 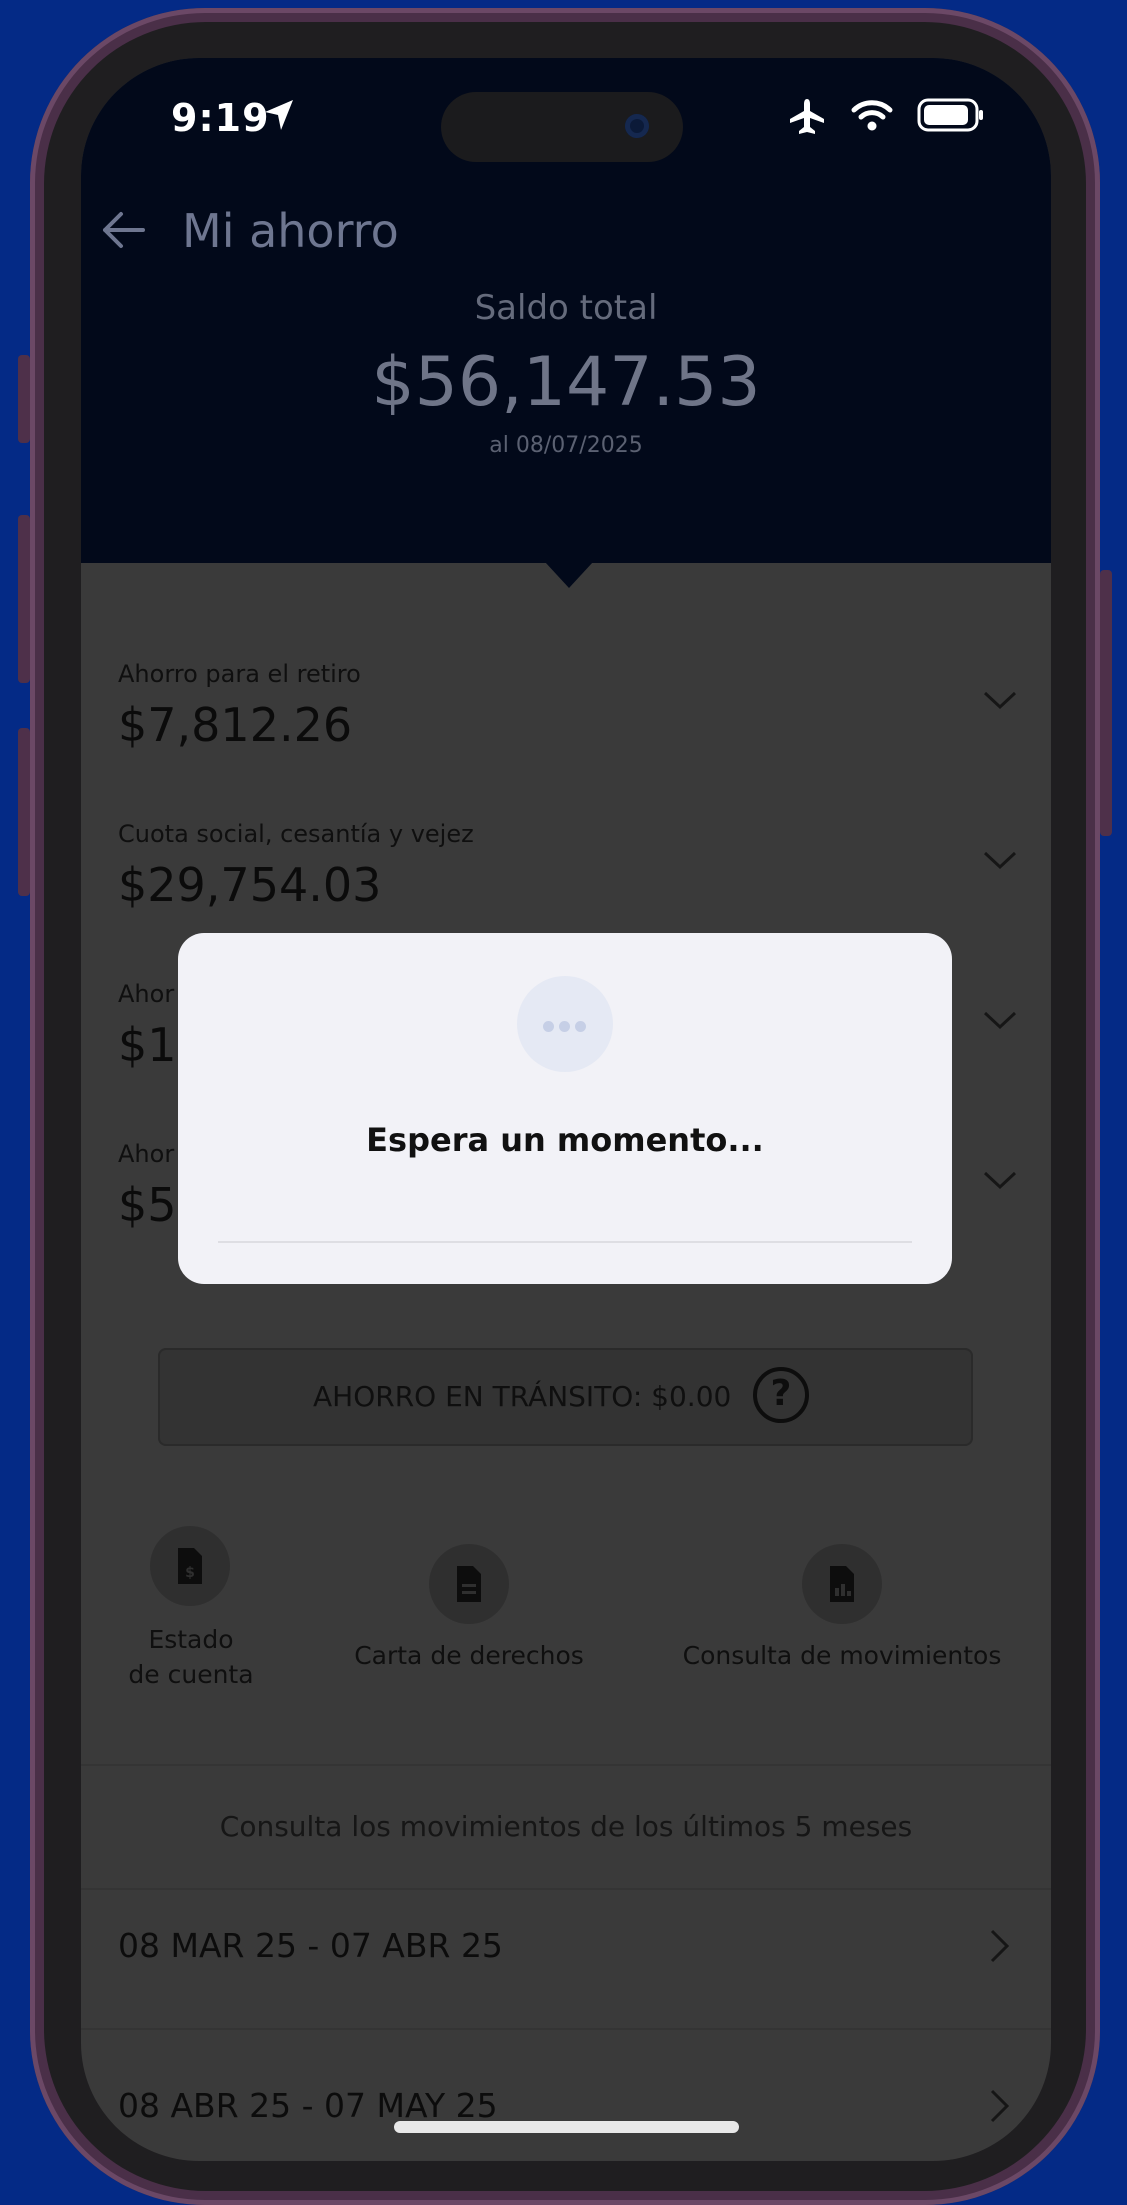 What do you see at coordinates (469, 1655) in the screenshot?
I see `shortcut-label-carta: Carta de derechos` at bounding box center [469, 1655].